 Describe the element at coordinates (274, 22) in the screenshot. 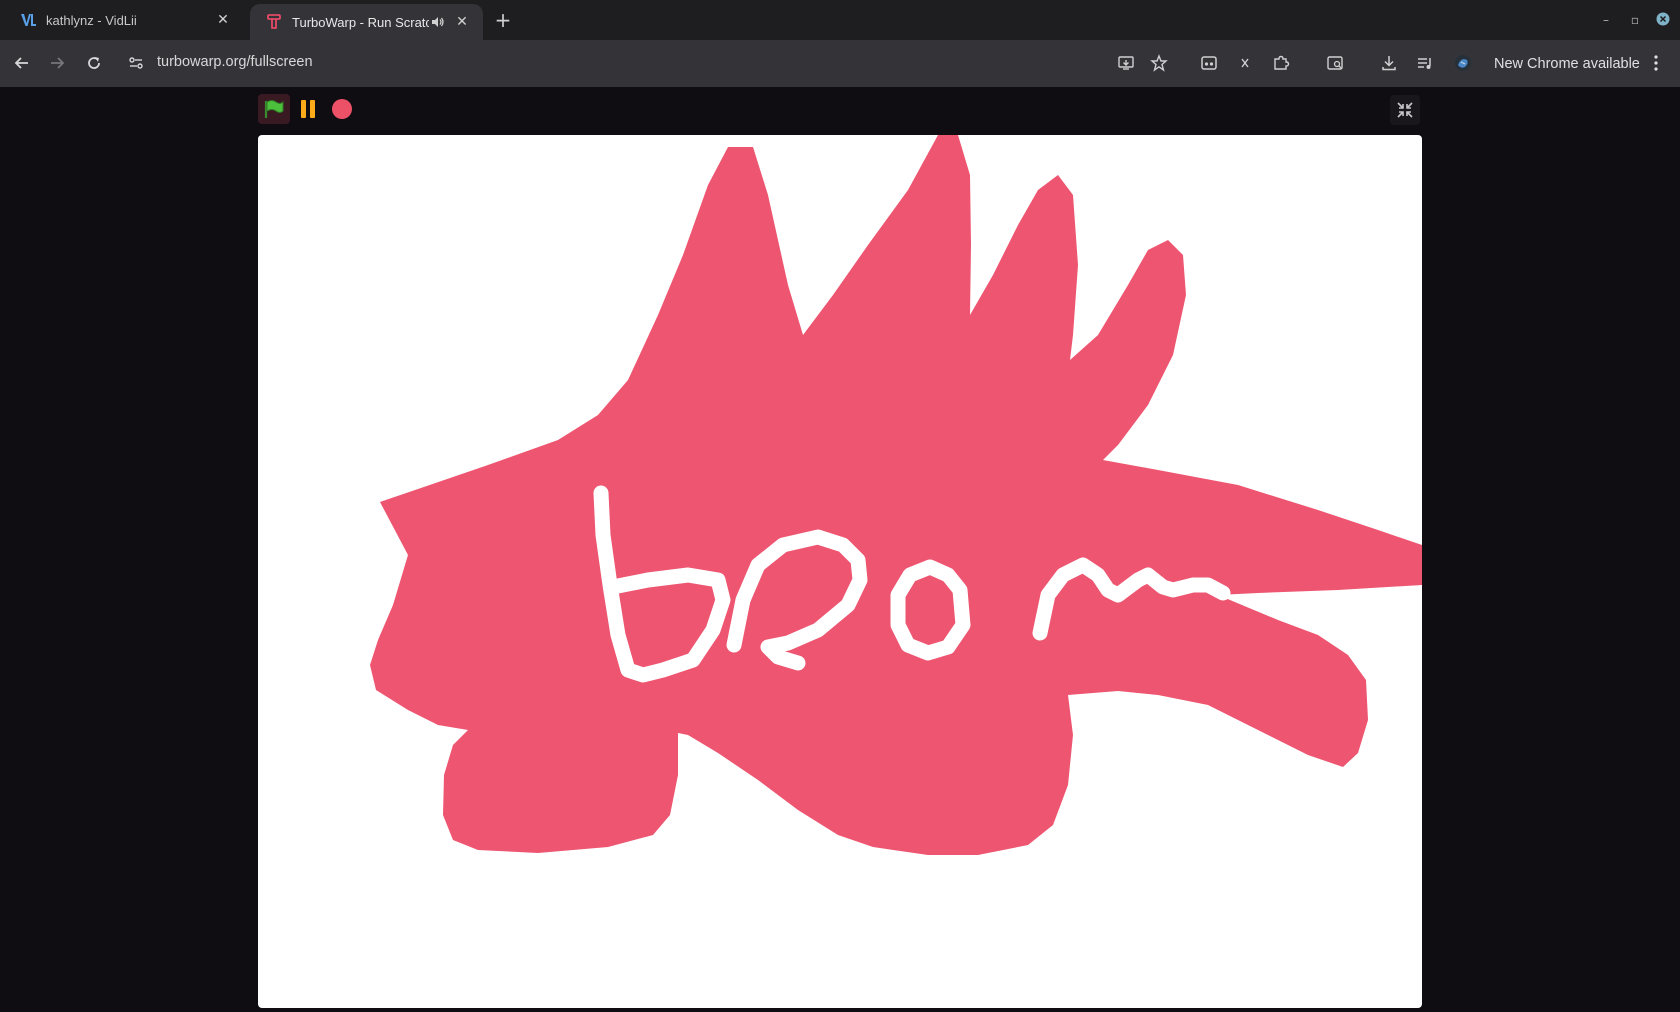

I see `turbowarp-favicon-icon` at that location.